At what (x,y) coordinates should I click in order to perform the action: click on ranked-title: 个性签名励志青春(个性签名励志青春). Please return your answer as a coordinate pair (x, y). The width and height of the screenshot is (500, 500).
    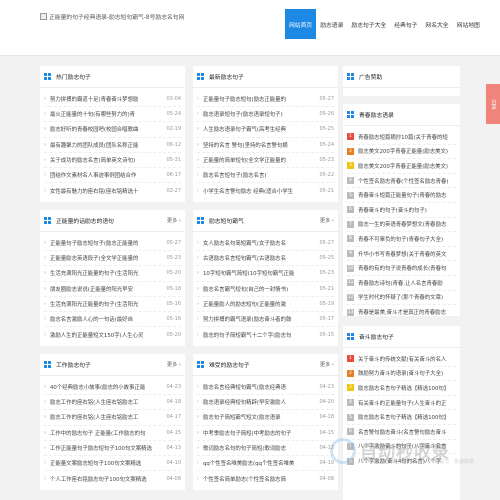
    Looking at the image, I should click on (407, 181).